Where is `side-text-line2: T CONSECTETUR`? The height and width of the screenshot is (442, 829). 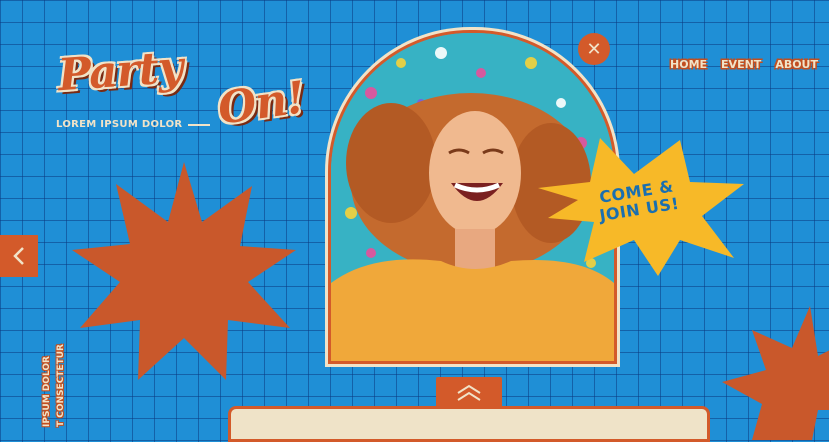 side-text-line2: T CONSECTETUR is located at coordinates (61, 385).